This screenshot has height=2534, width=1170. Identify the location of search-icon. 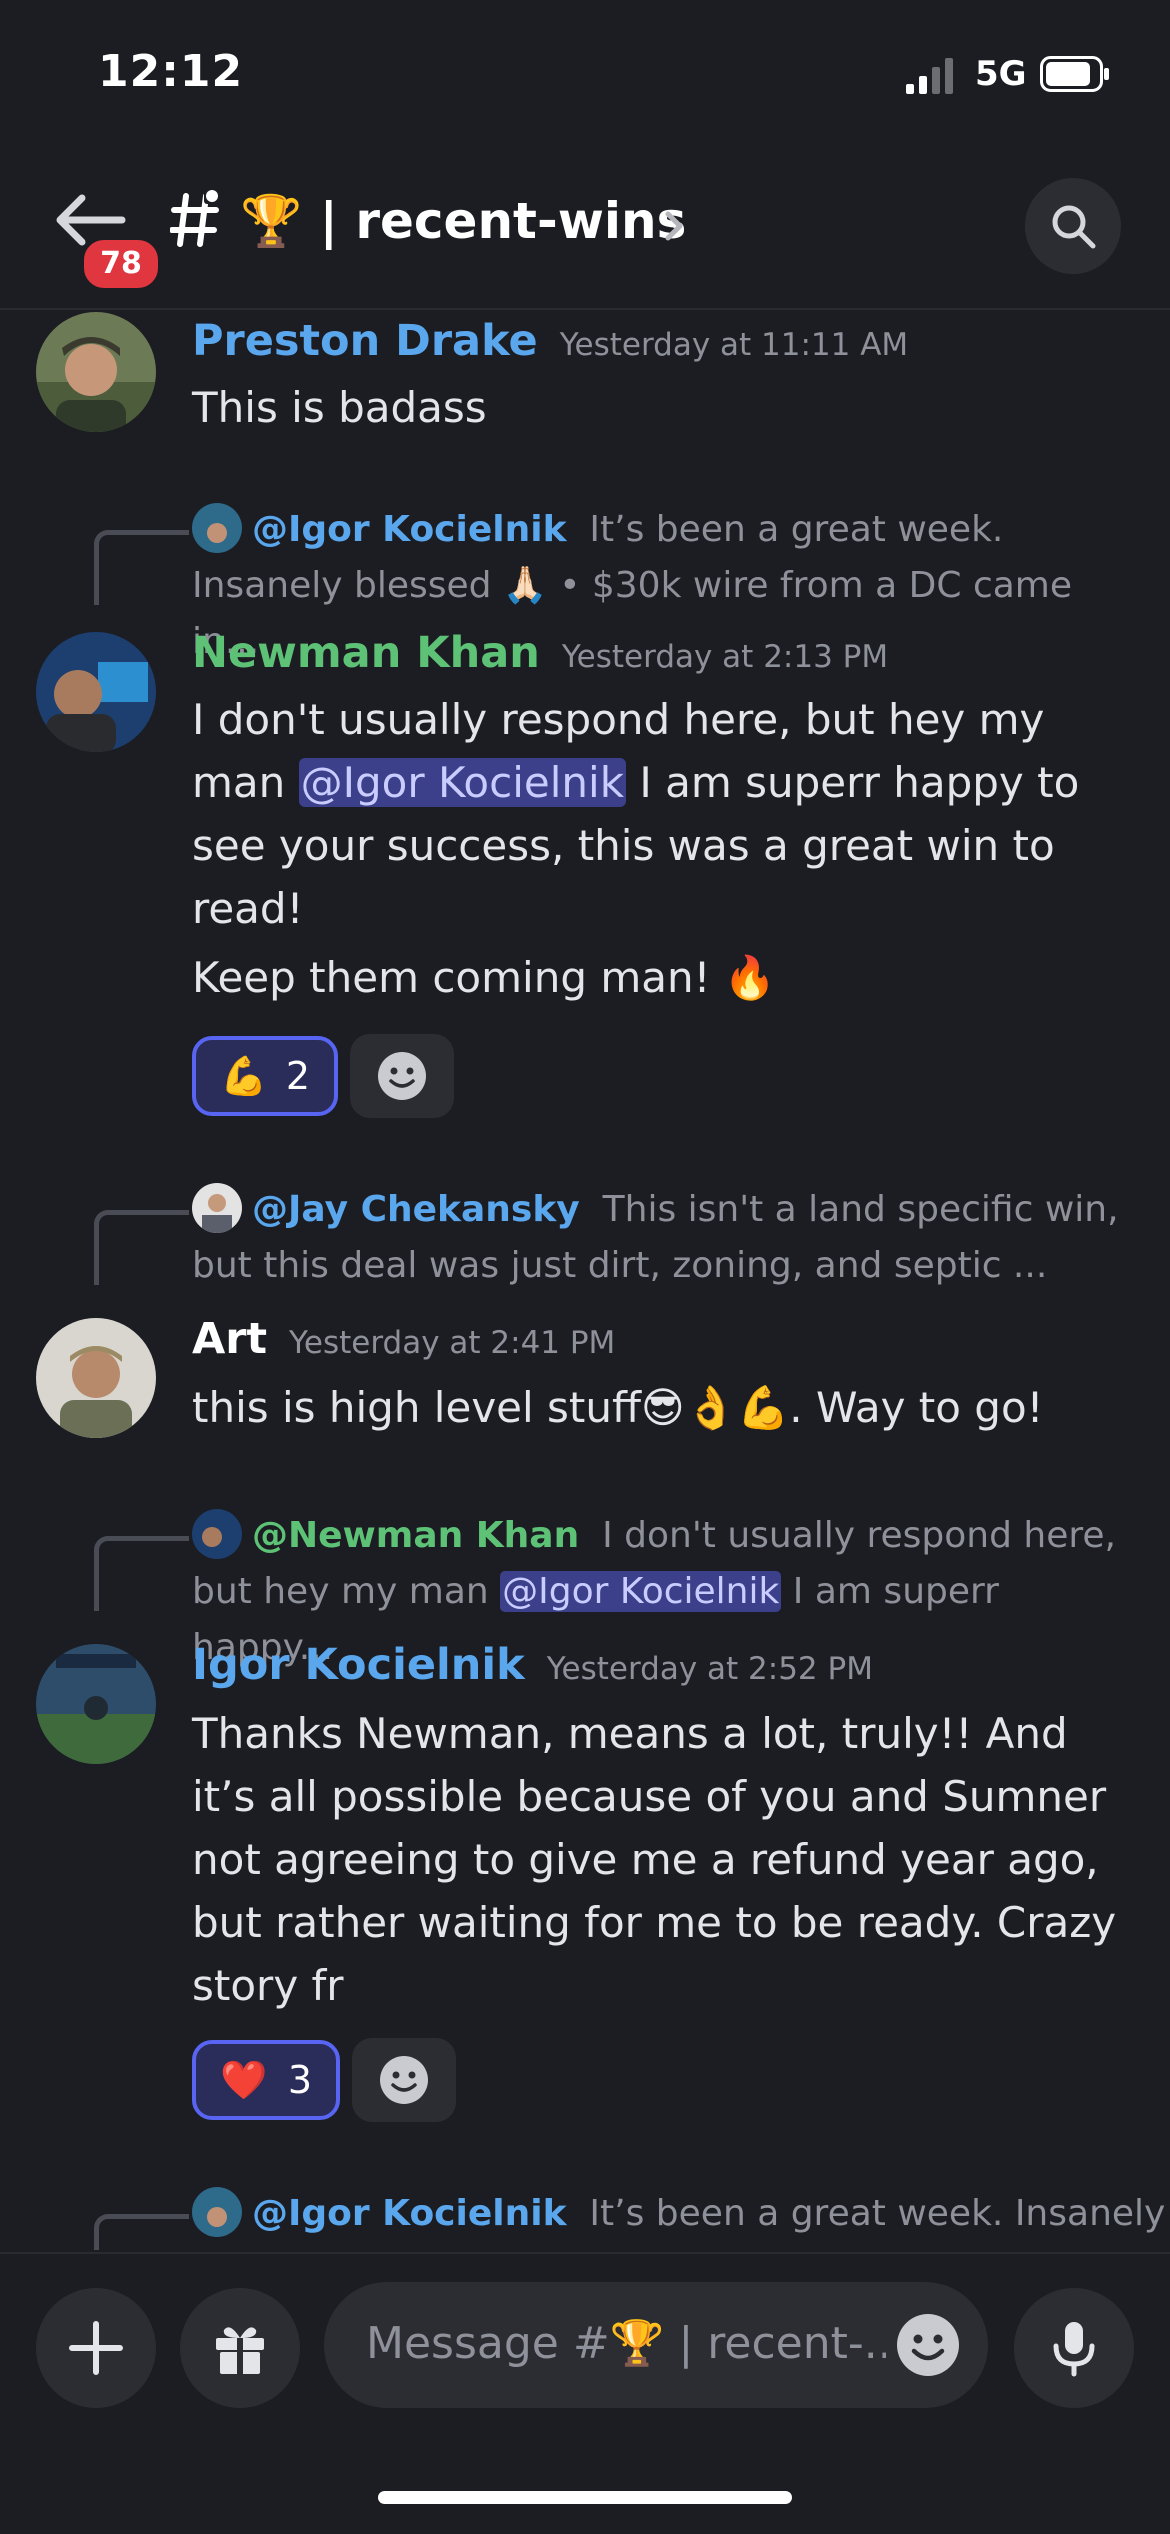
(1074, 227).